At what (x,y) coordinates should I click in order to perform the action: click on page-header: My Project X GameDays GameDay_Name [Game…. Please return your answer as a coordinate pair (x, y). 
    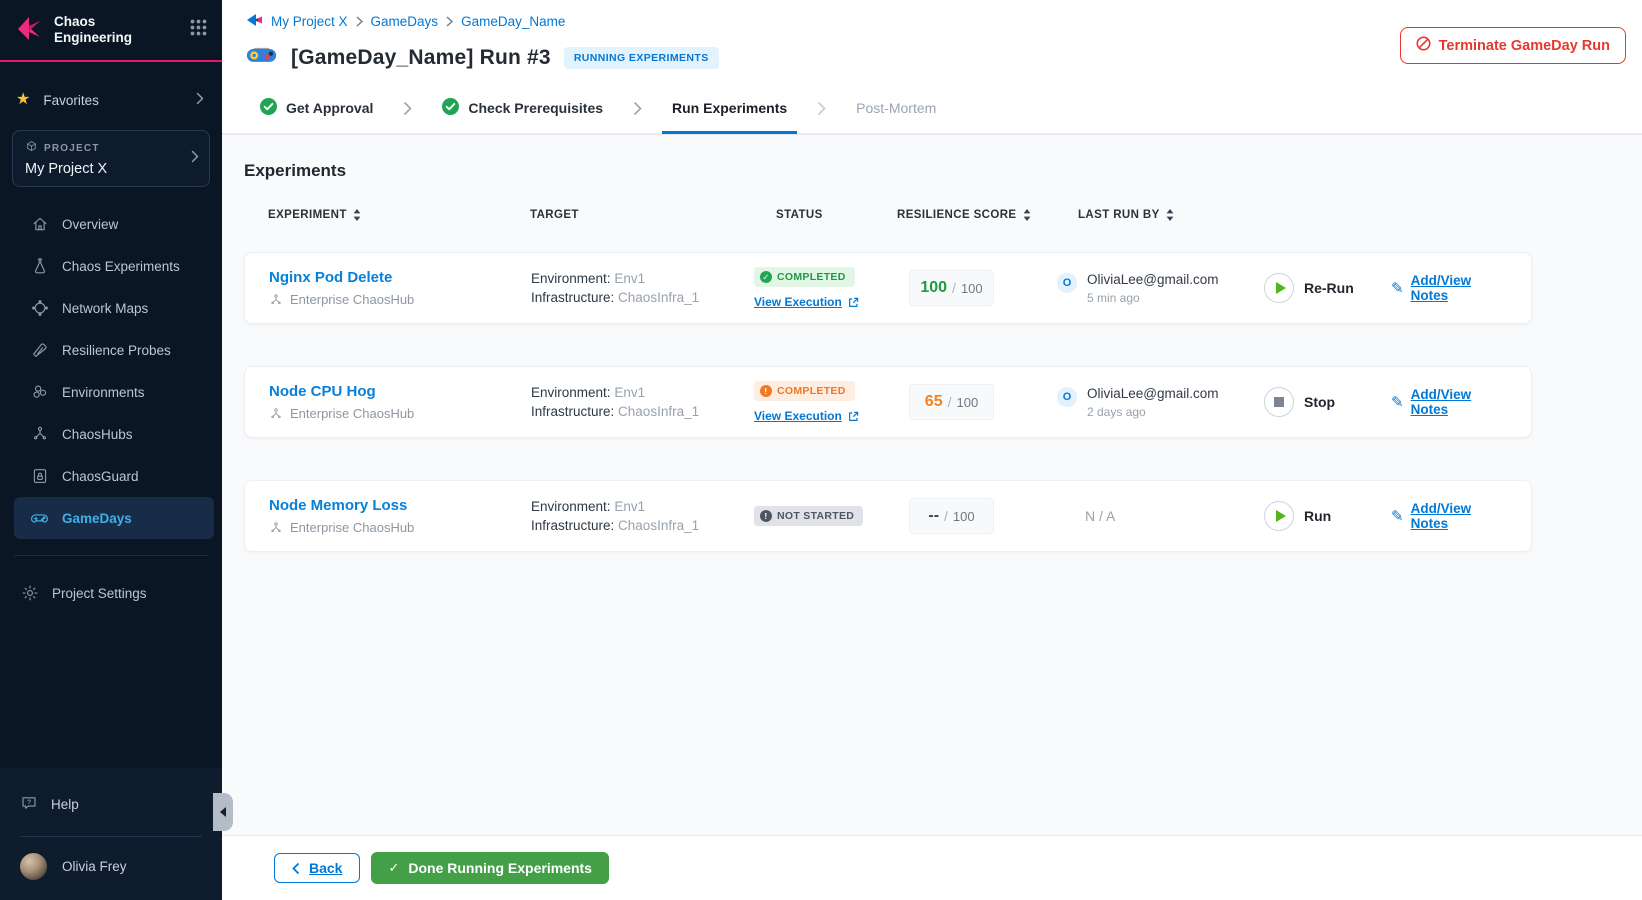
    Looking at the image, I should click on (932, 41).